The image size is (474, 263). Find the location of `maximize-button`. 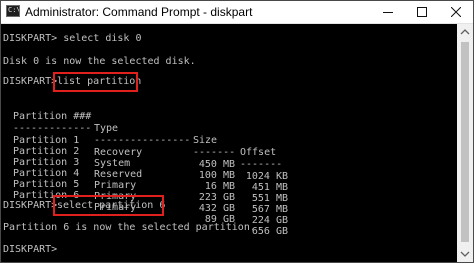

maximize-button is located at coordinates (422, 12).